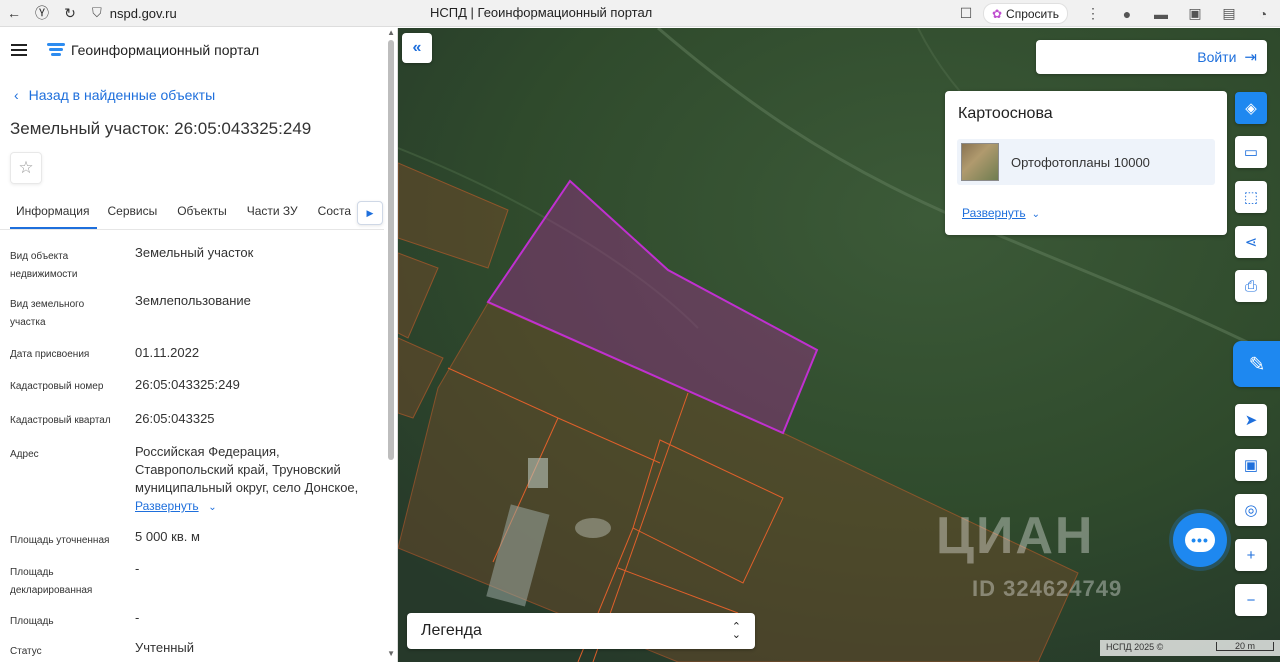  Describe the element at coordinates (1256, 364) in the screenshot. I see `portal-logo-button: ✎` at that location.